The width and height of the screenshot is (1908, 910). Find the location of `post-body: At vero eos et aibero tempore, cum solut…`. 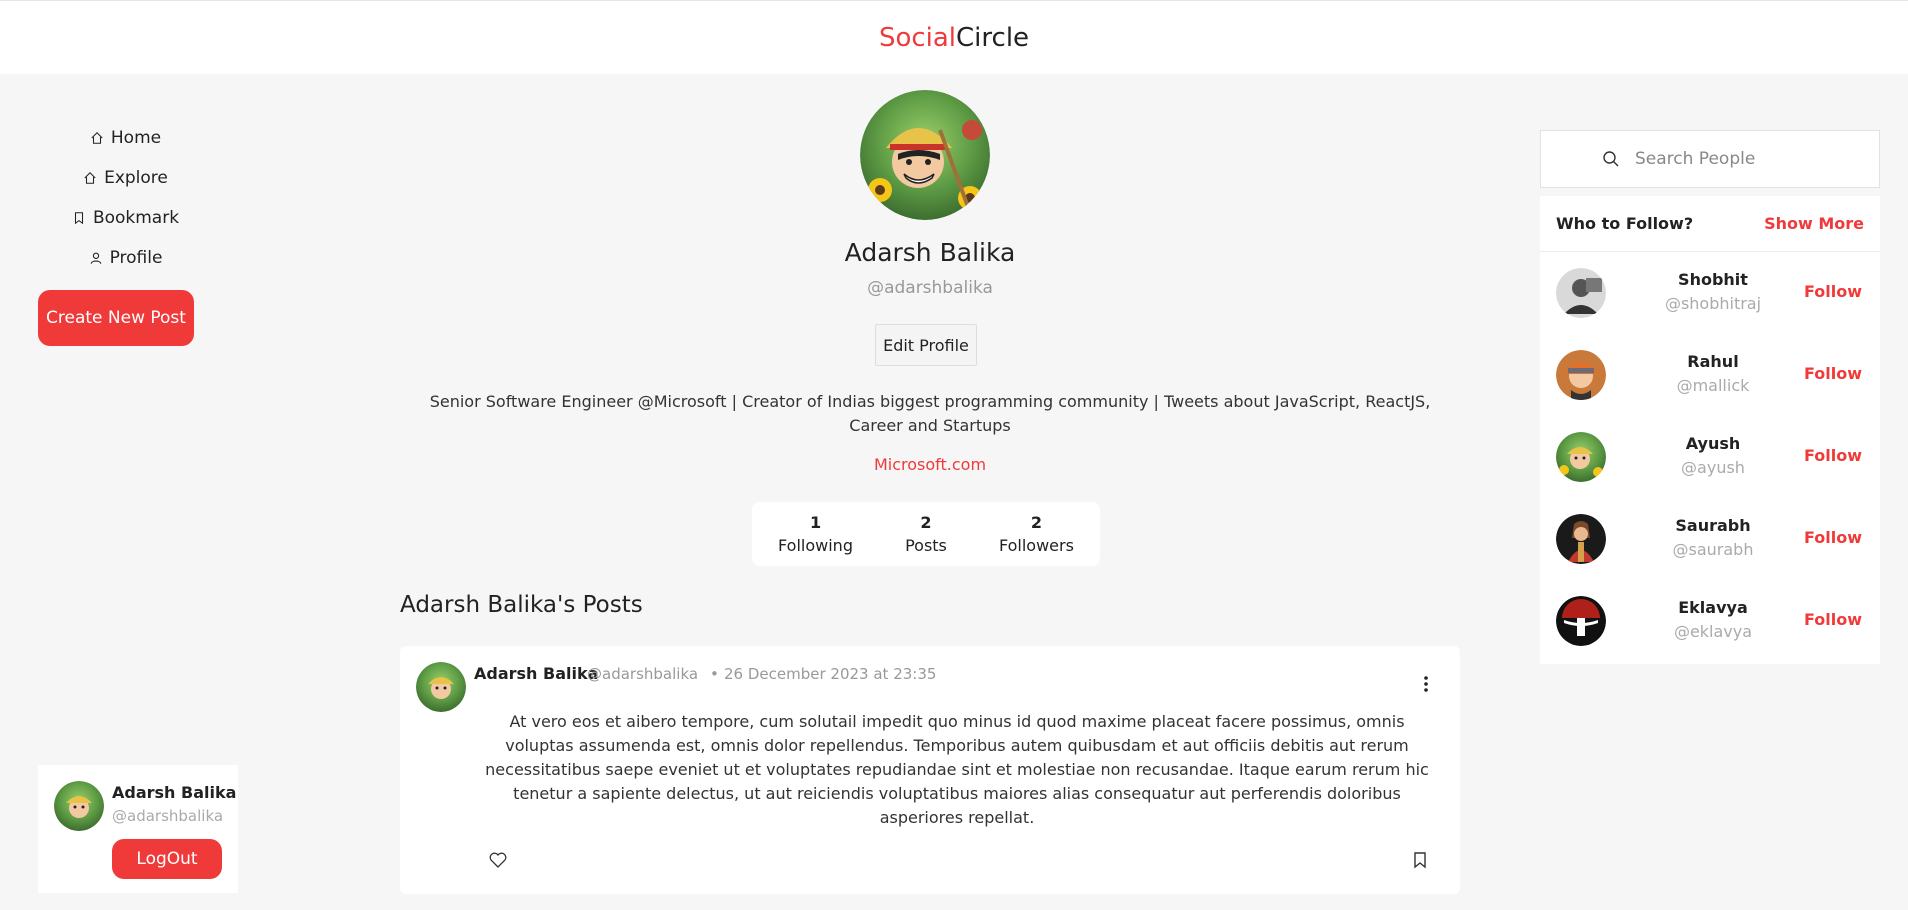

post-body: At vero eos et aibero tempore, cum solut… is located at coordinates (957, 769).